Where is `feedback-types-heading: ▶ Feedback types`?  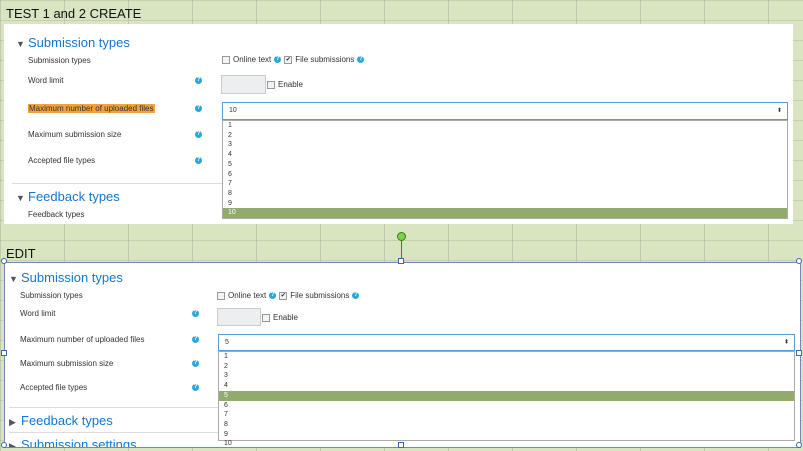
feedback-types-heading: ▶ Feedback types is located at coordinates (61, 420).